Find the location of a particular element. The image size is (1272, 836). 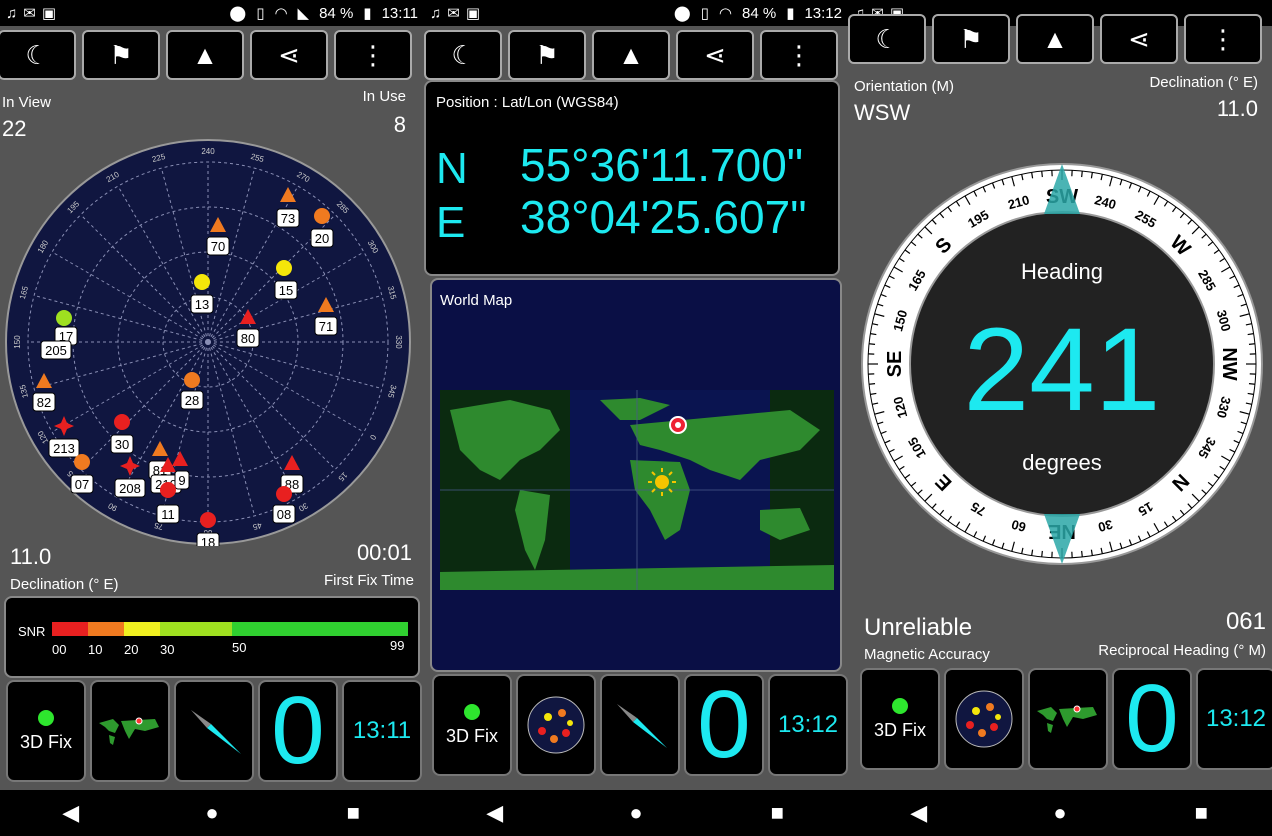

orientation-value: WSW is located at coordinates (882, 112).